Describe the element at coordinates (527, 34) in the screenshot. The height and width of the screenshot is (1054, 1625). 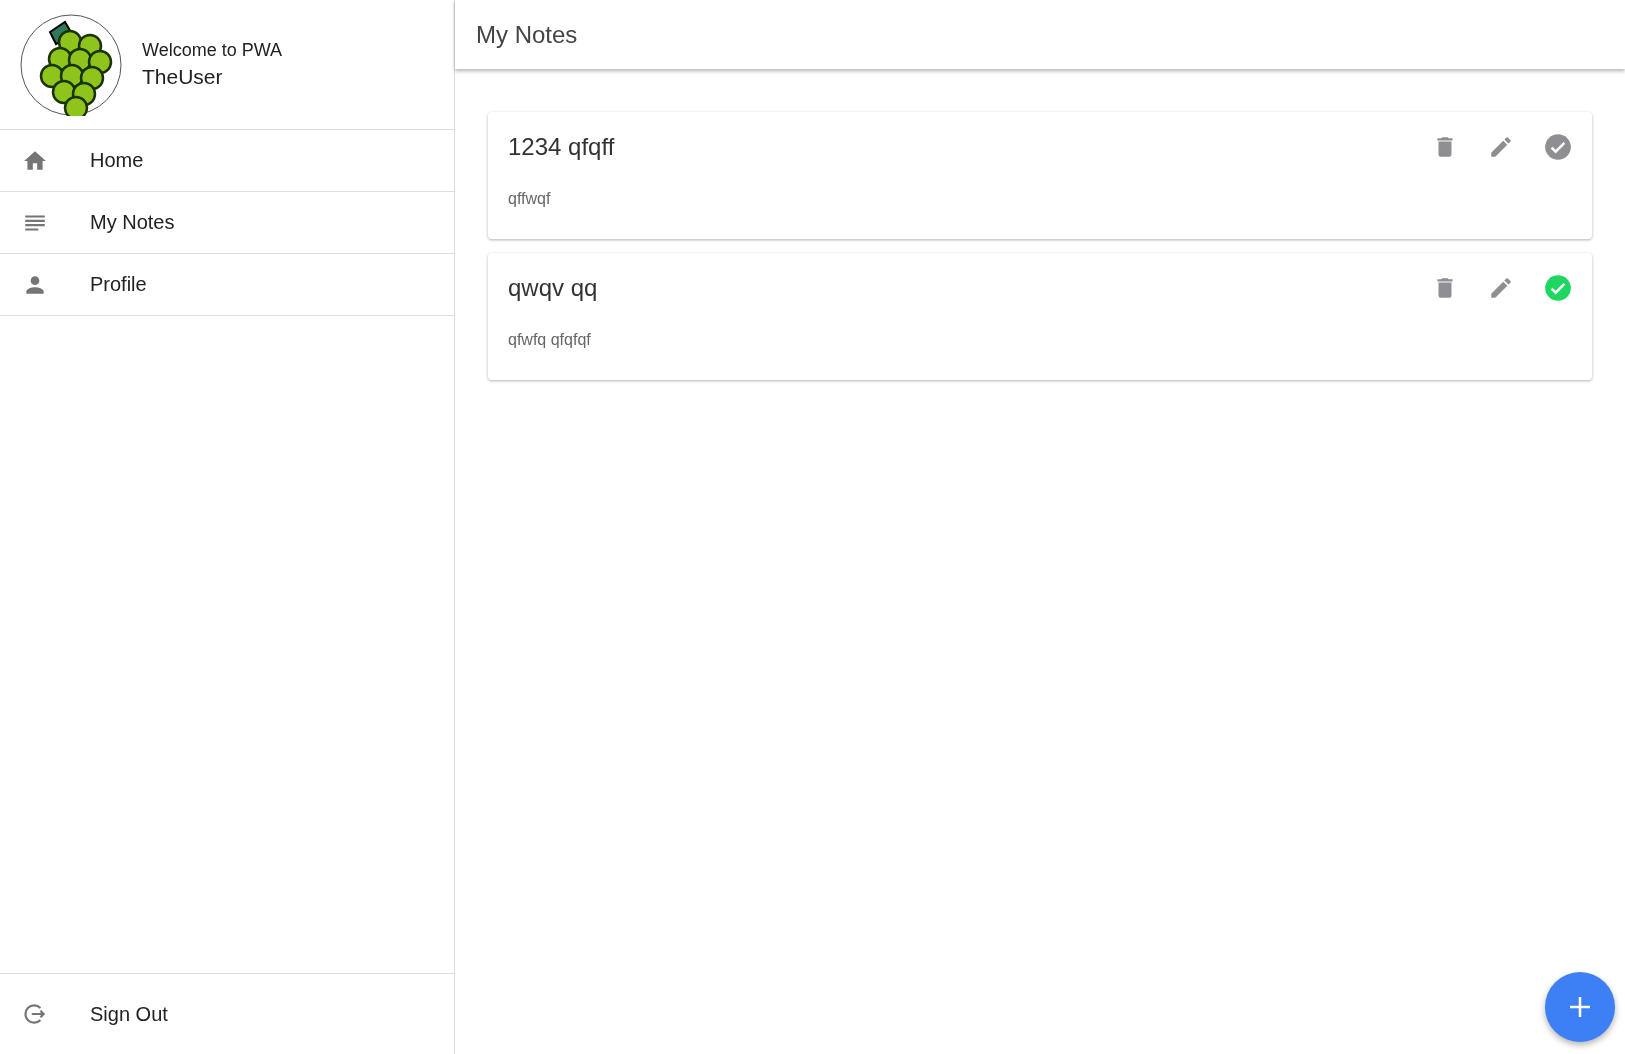
I see `page-title: My Notes` at that location.